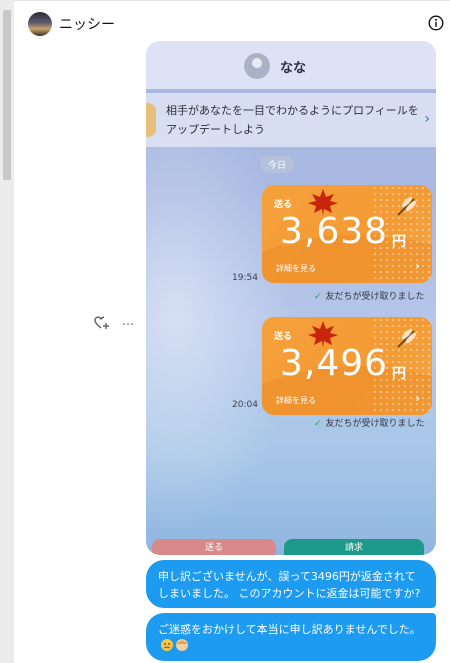  I want to click on message-time: 20:04, so click(245, 405).